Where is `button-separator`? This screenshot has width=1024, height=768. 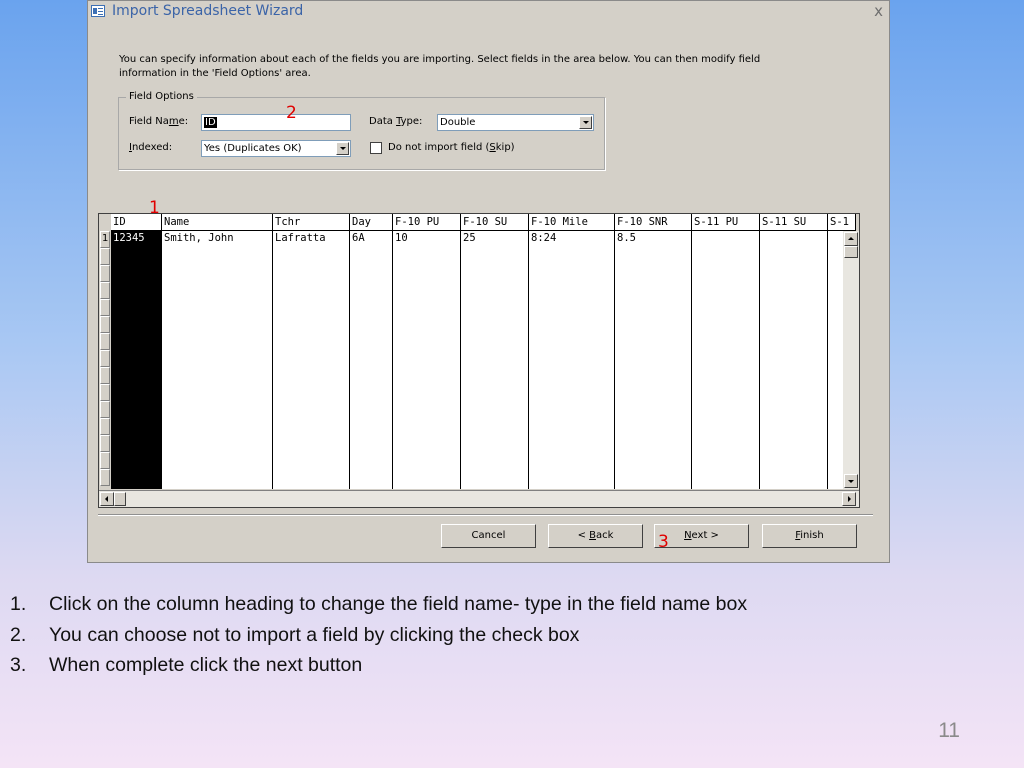 button-separator is located at coordinates (485, 515).